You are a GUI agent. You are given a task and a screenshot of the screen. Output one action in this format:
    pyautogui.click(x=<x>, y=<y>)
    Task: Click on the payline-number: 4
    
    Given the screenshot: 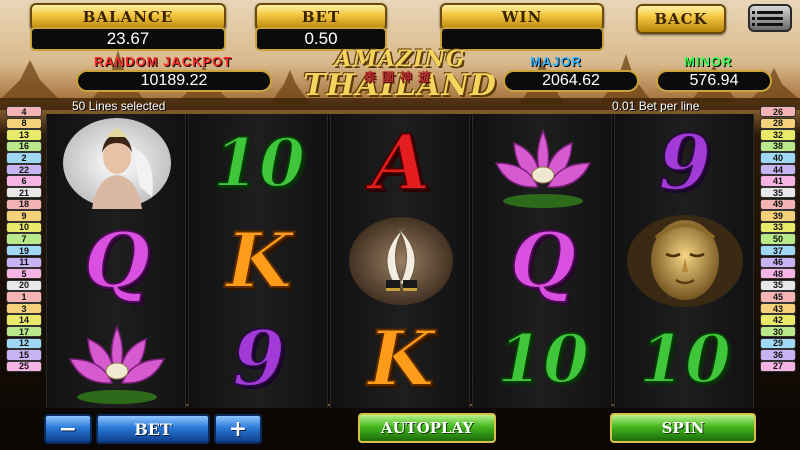 What is the action you would take?
    pyautogui.click(x=24, y=112)
    